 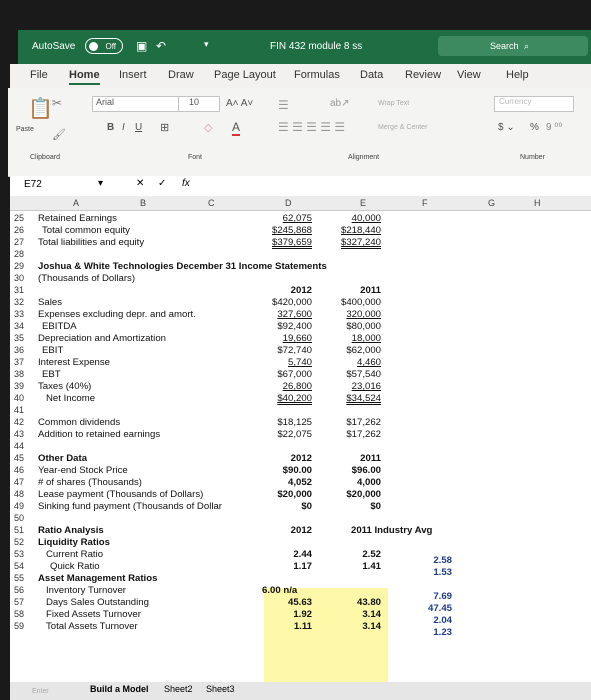 I want to click on cell-e47: 4,000, so click(x=350, y=482).